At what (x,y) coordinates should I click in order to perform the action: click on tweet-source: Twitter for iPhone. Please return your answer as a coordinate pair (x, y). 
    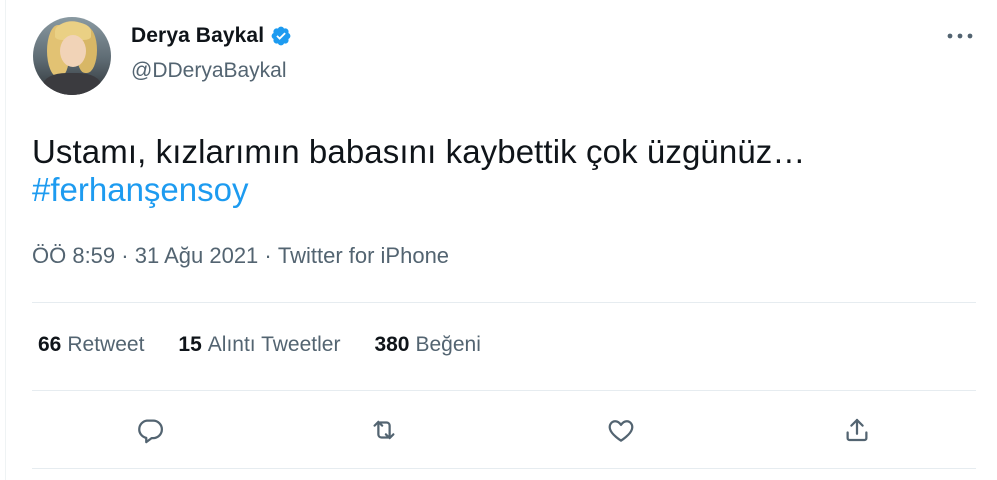
    Looking at the image, I should click on (363, 256).